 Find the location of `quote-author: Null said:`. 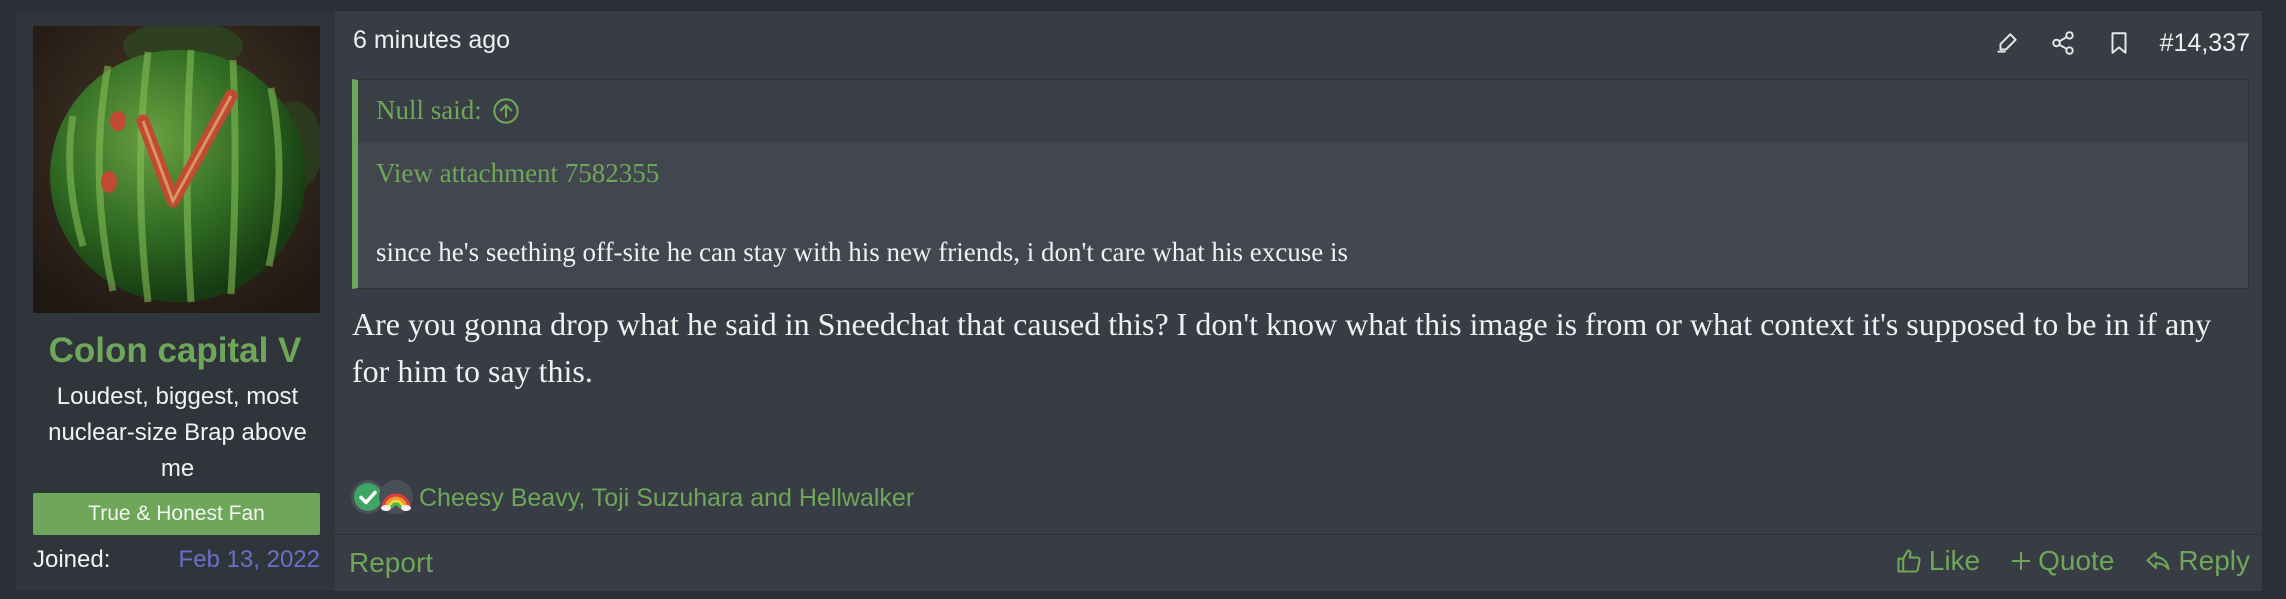

quote-author: Null said: is located at coordinates (429, 110).